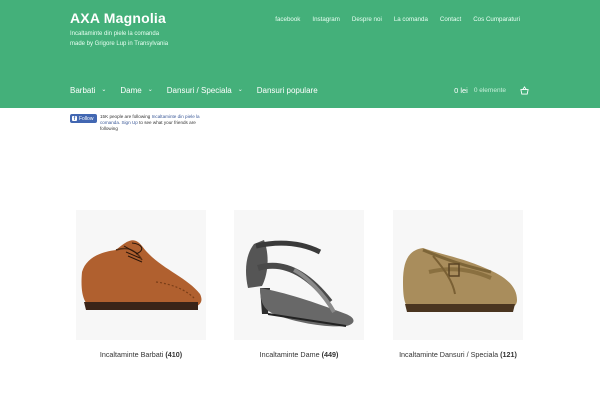  I want to click on cart-item-count: 0 elemente, so click(489, 90).